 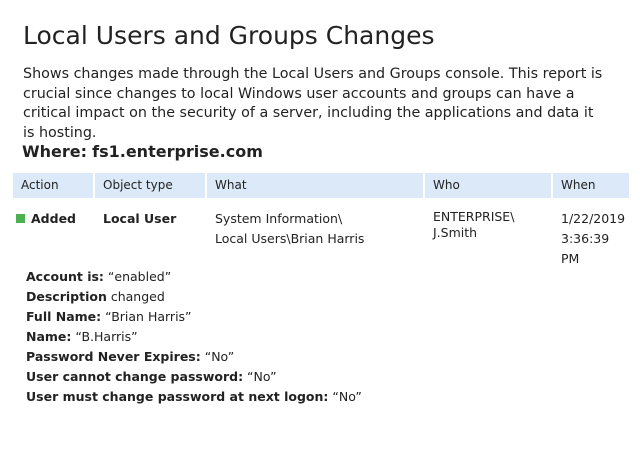 I want to click on what-line-2: Local Users\Brian Harris, so click(x=290, y=238).